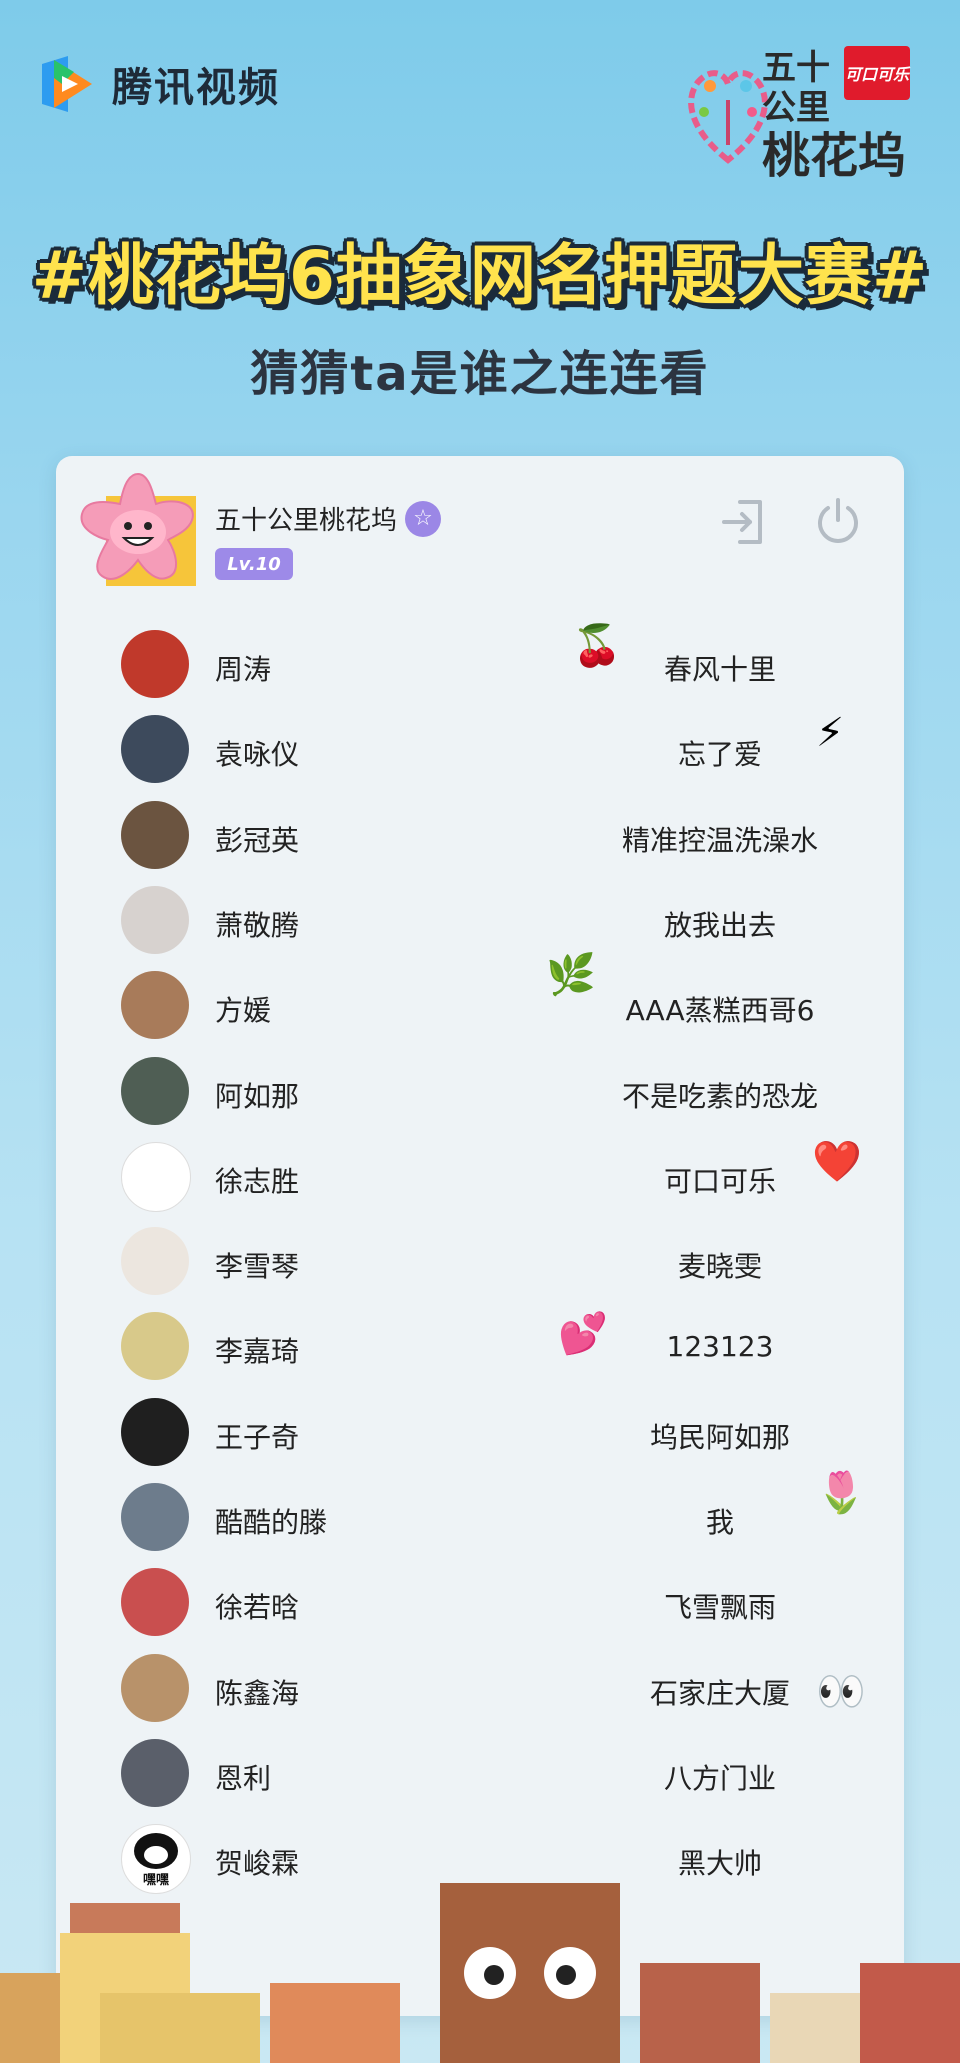 This screenshot has width=960, height=2063. Describe the element at coordinates (838, 522) in the screenshot. I see `power-icon` at that location.